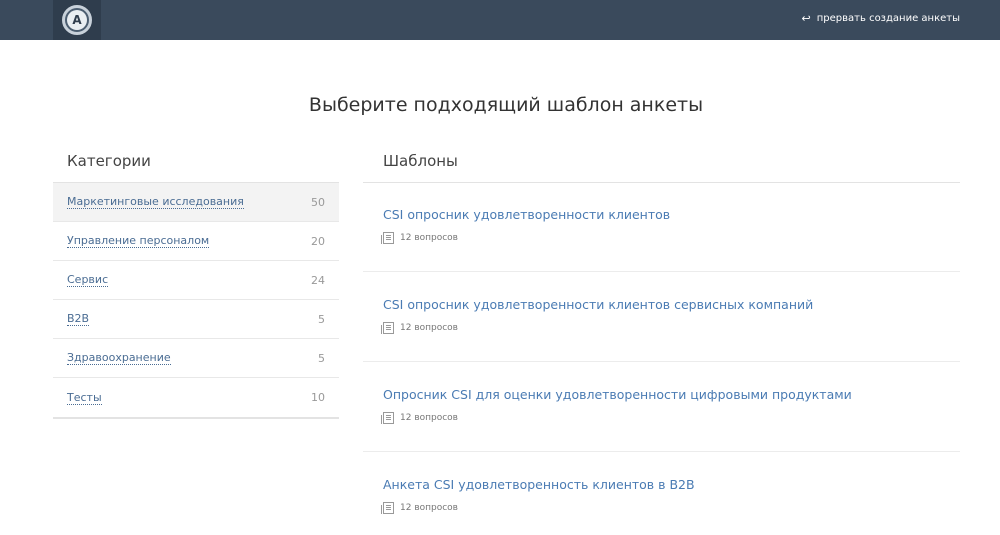 This screenshot has height=535, width=1000. What do you see at coordinates (420, 161) in the screenshot?
I see `templates-heading: Шаблоны` at bounding box center [420, 161].